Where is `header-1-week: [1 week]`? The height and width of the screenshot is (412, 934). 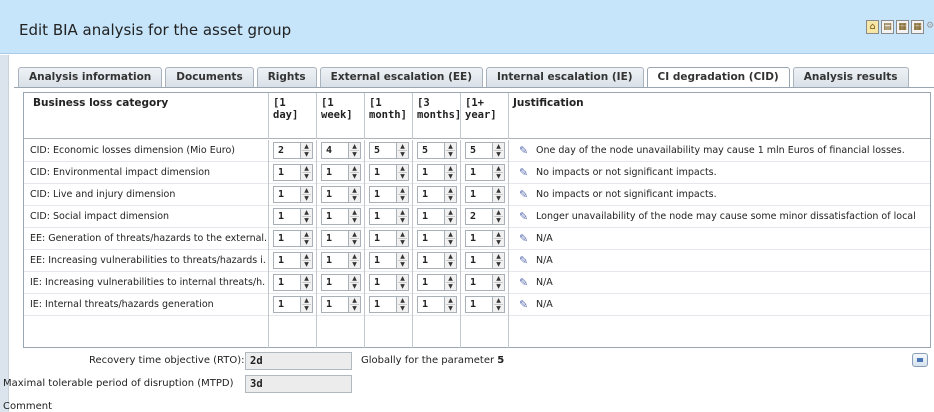 header-1-week: [1 week] is located at coordinates (341, 116).